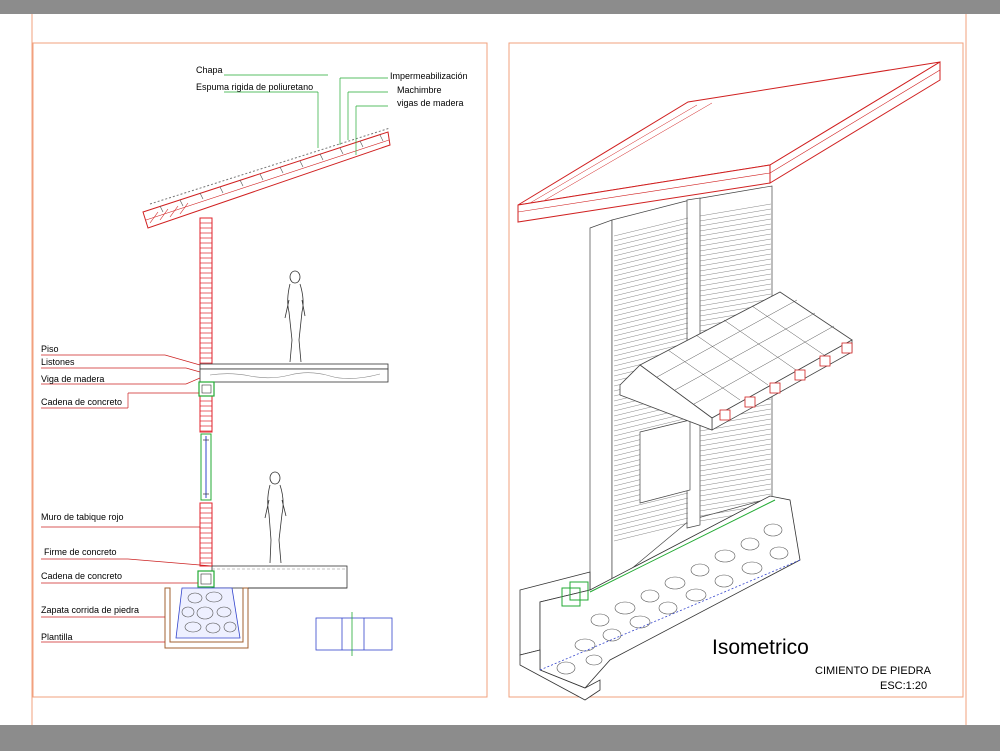 This screenshot has width=1000, height=751. I want to click on isometric-scale: ESC:1:20, so click(904, 686).